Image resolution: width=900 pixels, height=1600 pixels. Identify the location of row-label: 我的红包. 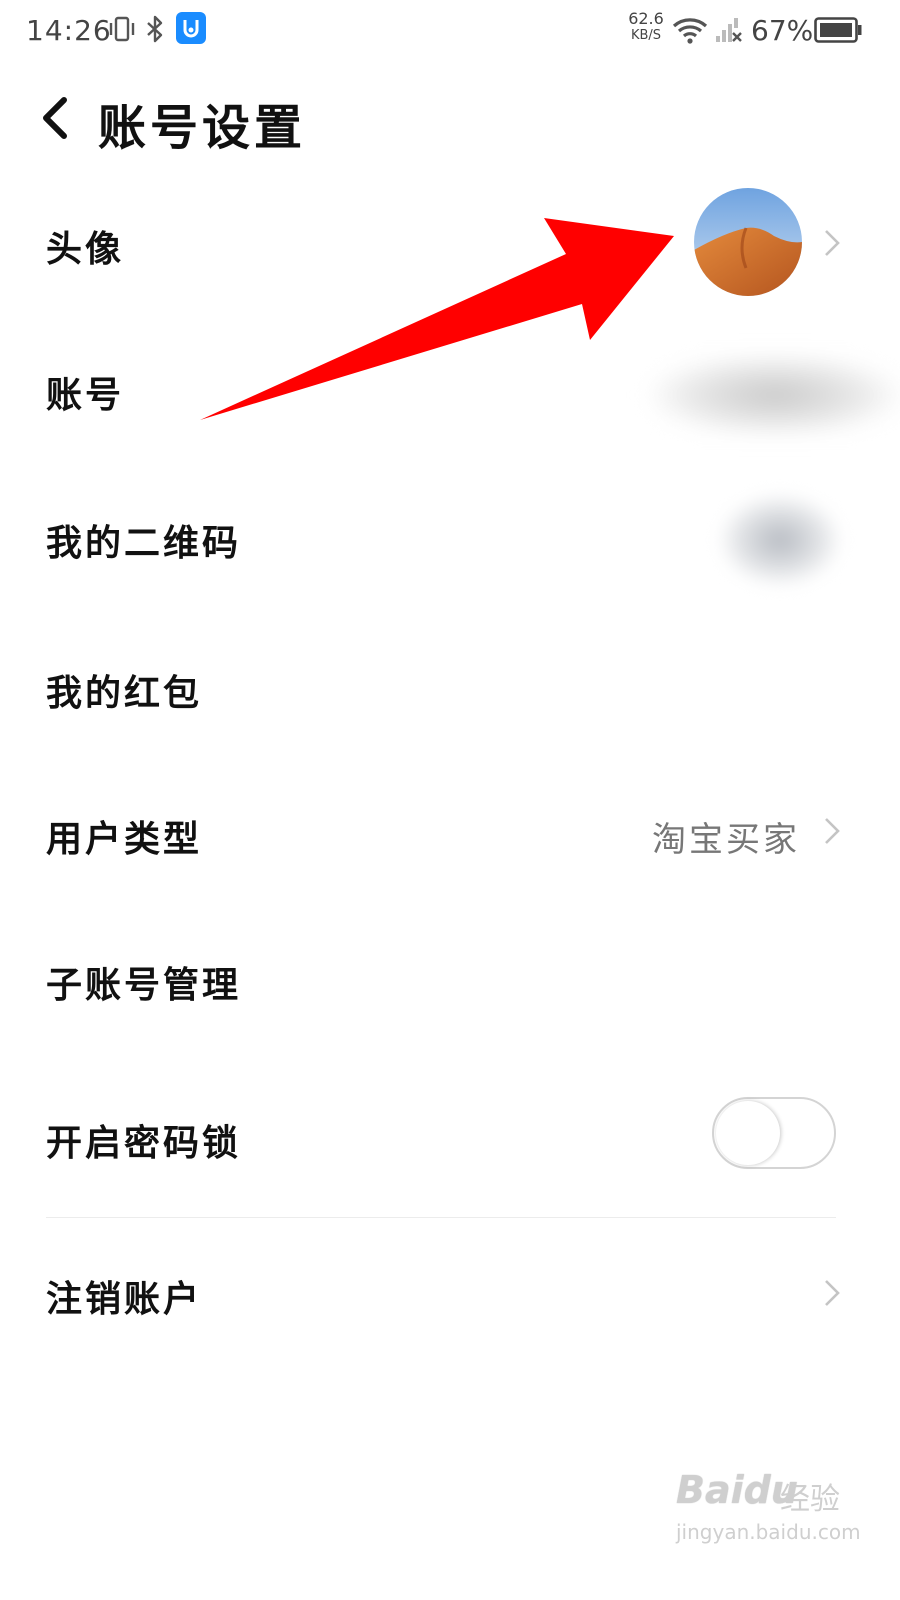
(124, 693).